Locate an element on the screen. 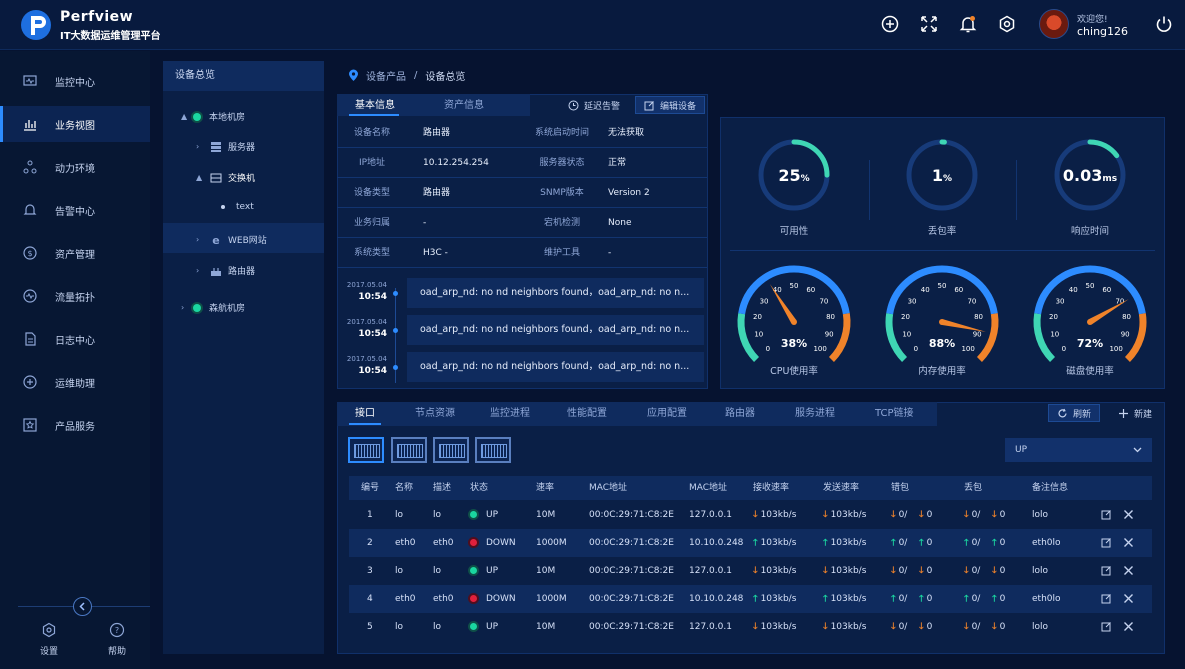 The height and width of the screenshot is (669, 1185). cell-text: 10M is located at coordinates (546, 571).